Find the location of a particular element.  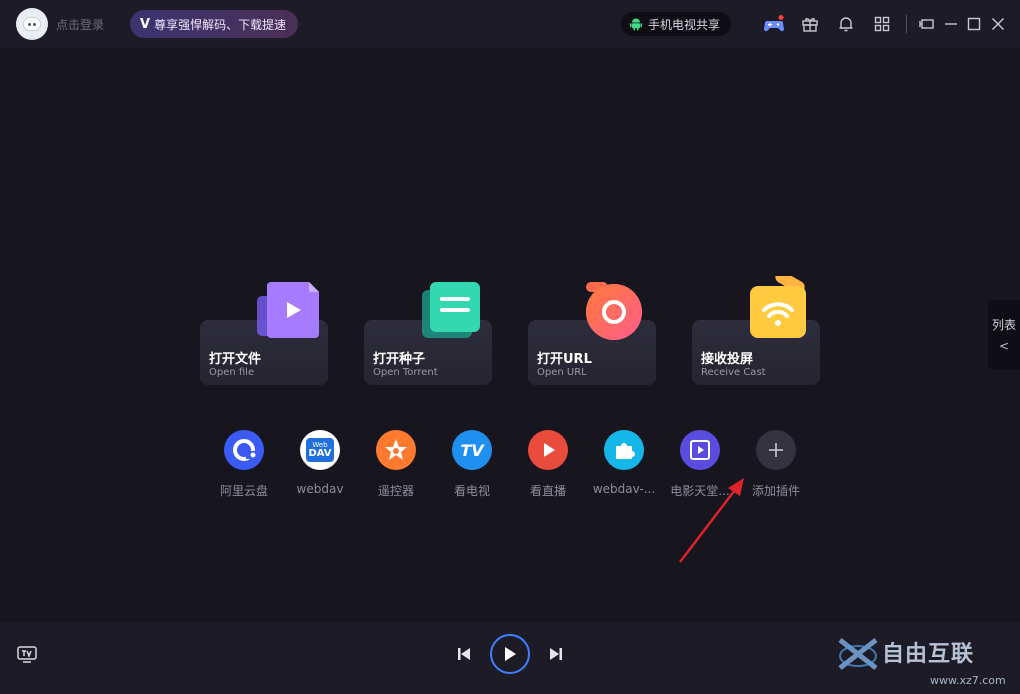

next-track-icon is located at coordinates (556, 654).